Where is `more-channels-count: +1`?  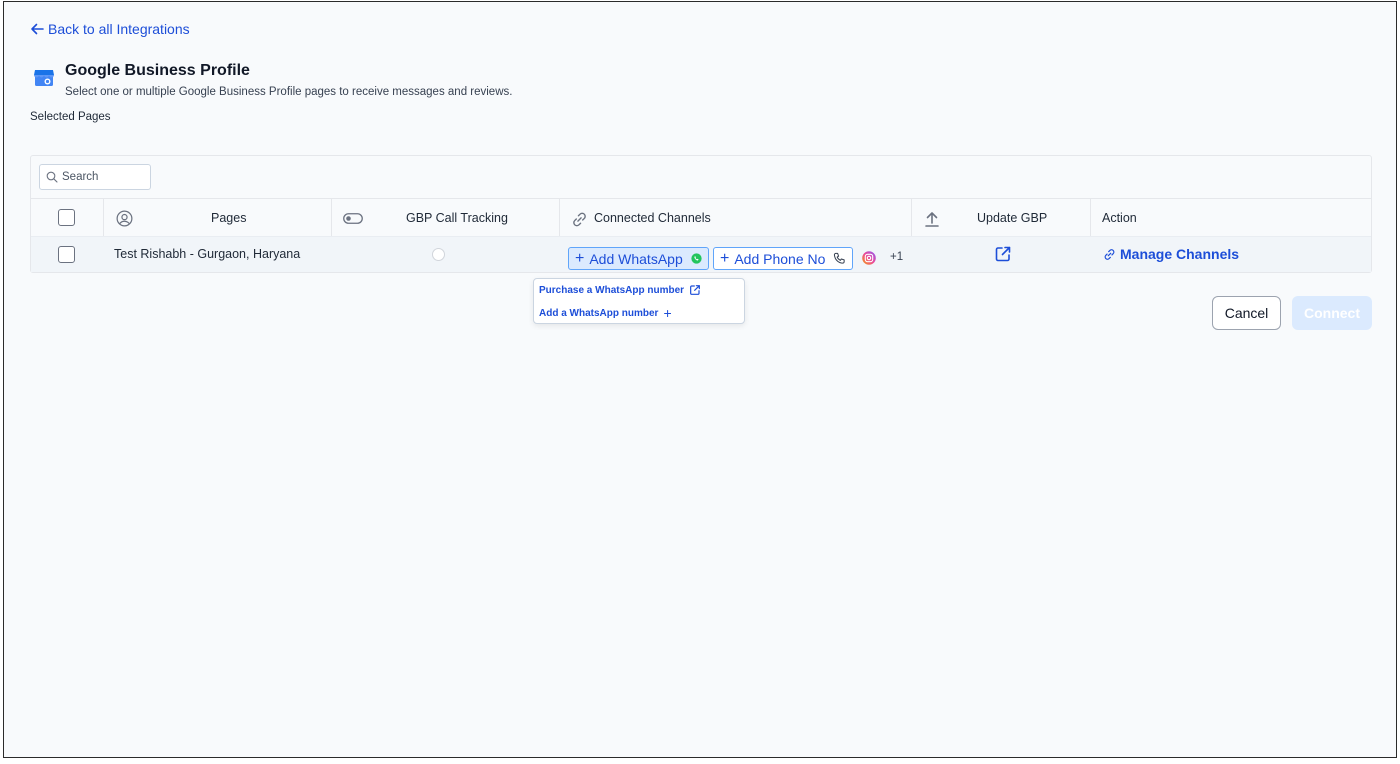 more-channels-count: +1 is located at coordinates (896, 257).